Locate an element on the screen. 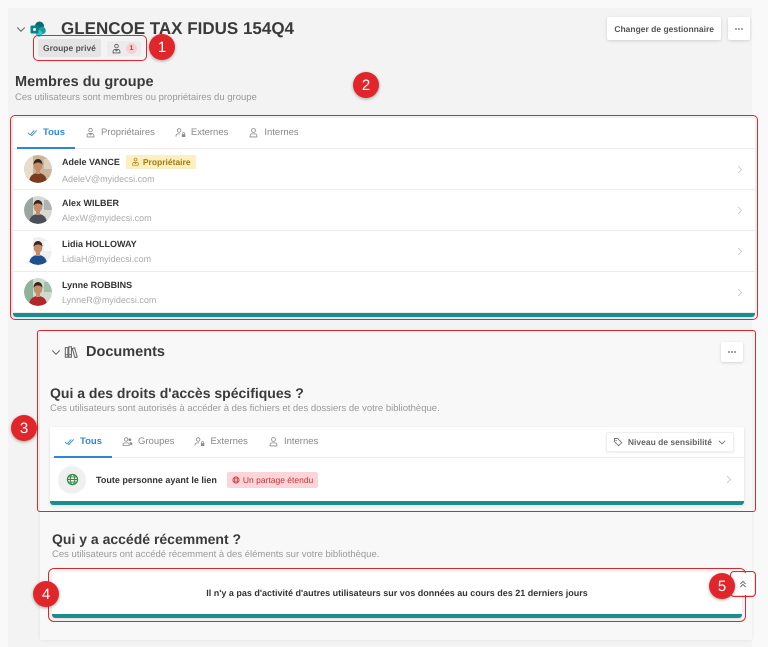  callout-marker: 3 is located at coordinates (24, 428).